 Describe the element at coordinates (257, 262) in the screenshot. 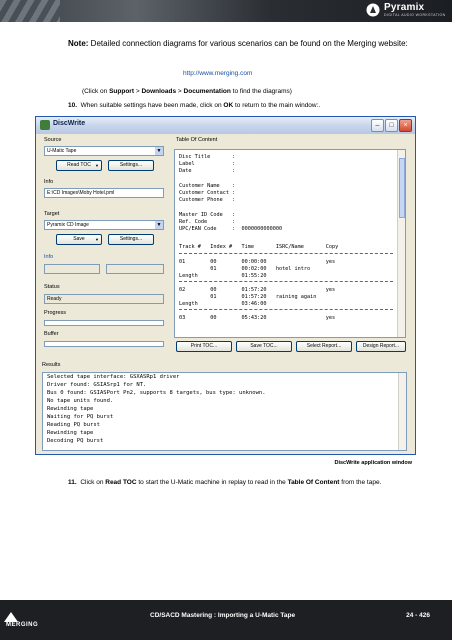

I see `toc-row: 01 00 00:00:00 yes` at that location.